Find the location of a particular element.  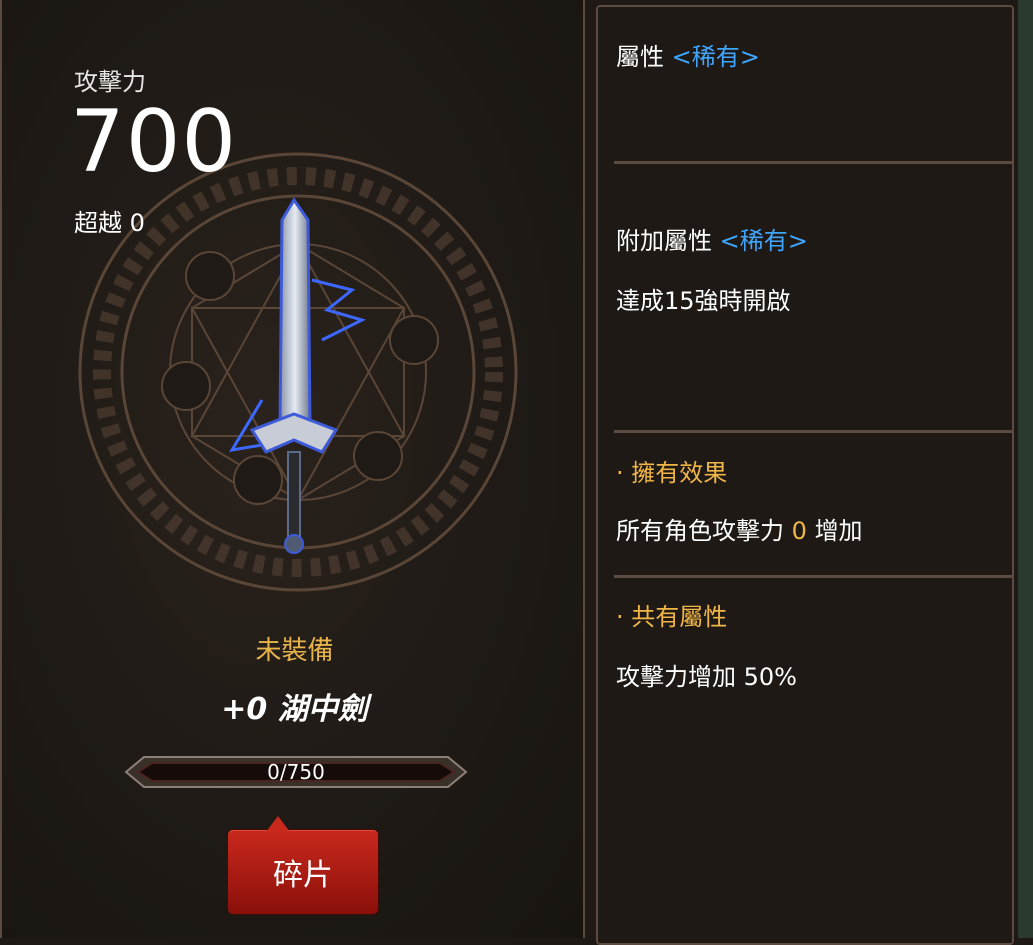

main-attribute-heading: 屬性 <稀有> is located at coordinates (688, 54).